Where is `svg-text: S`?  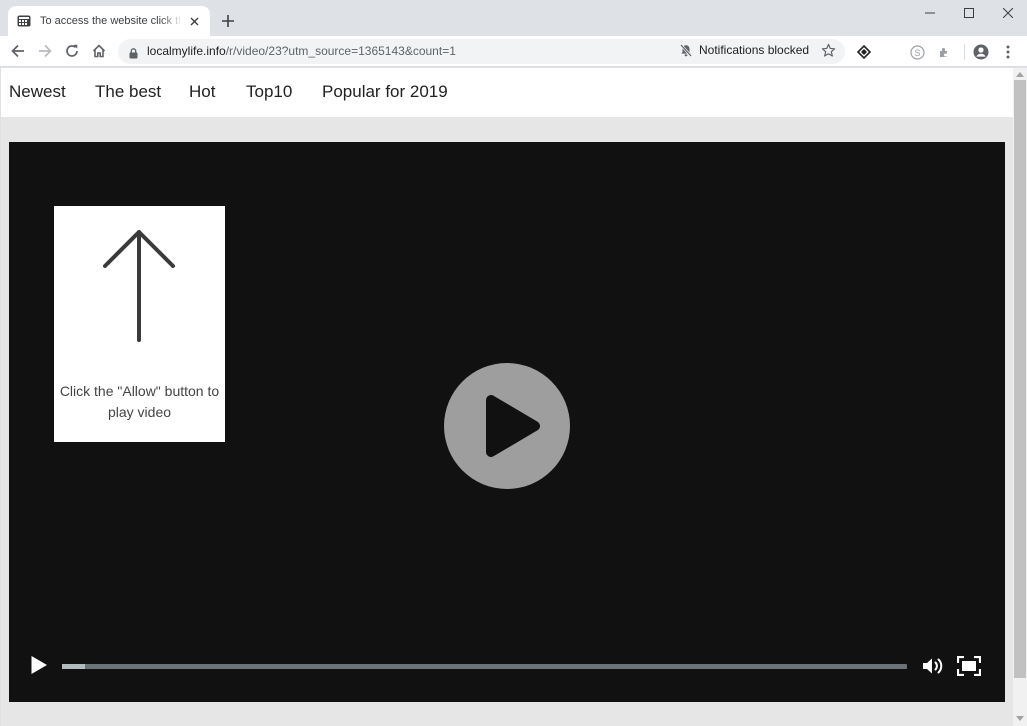
svg-text: S is located at coordinates (917, 53).